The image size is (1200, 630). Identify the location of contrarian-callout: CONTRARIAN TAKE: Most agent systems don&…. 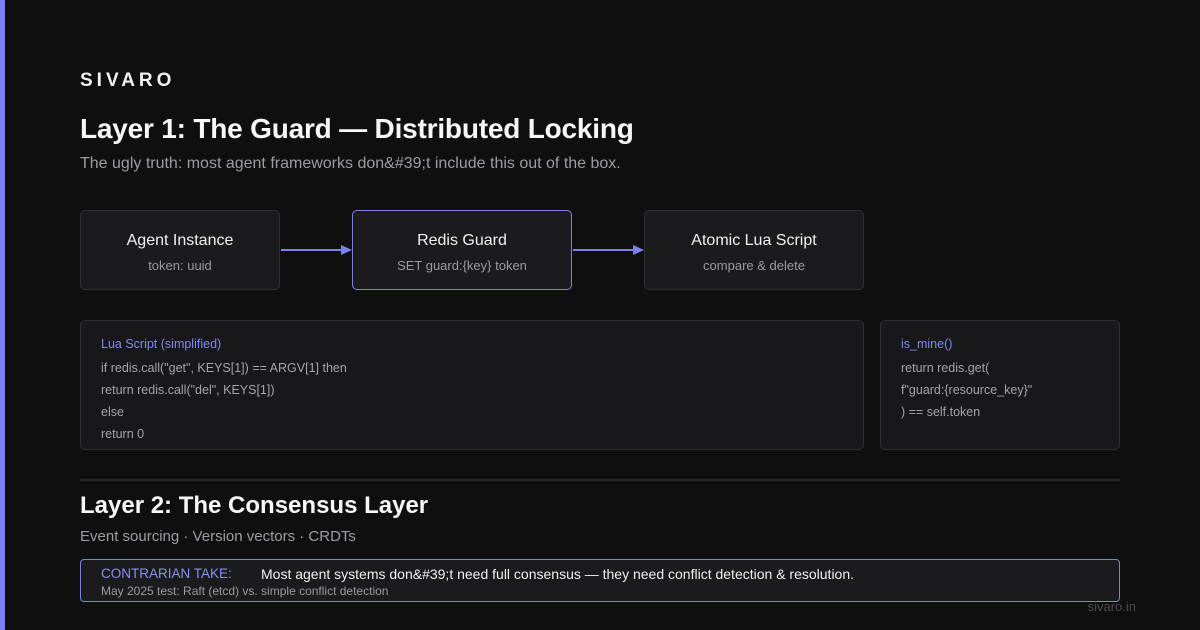
(600, 580).